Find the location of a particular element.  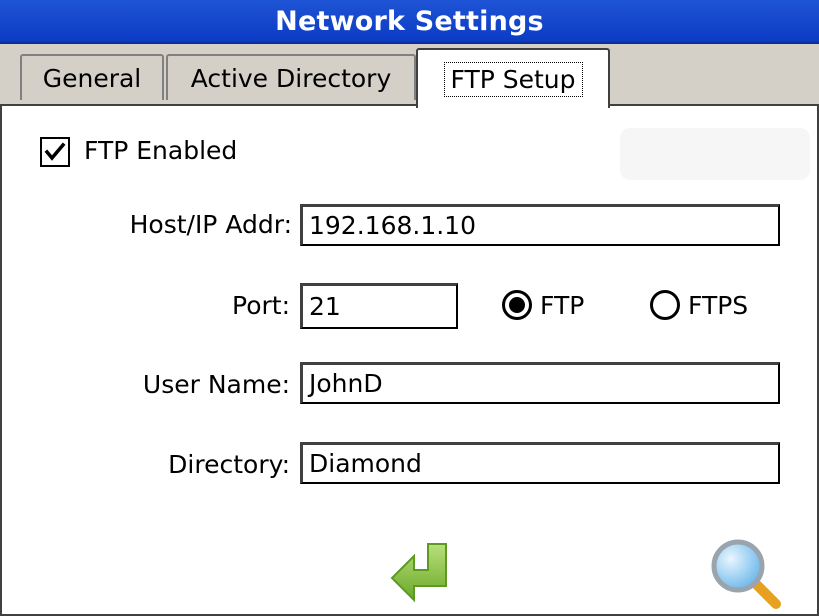

tab-strip: General Active Directory FTP Setup is located at coordinates (409, 76).